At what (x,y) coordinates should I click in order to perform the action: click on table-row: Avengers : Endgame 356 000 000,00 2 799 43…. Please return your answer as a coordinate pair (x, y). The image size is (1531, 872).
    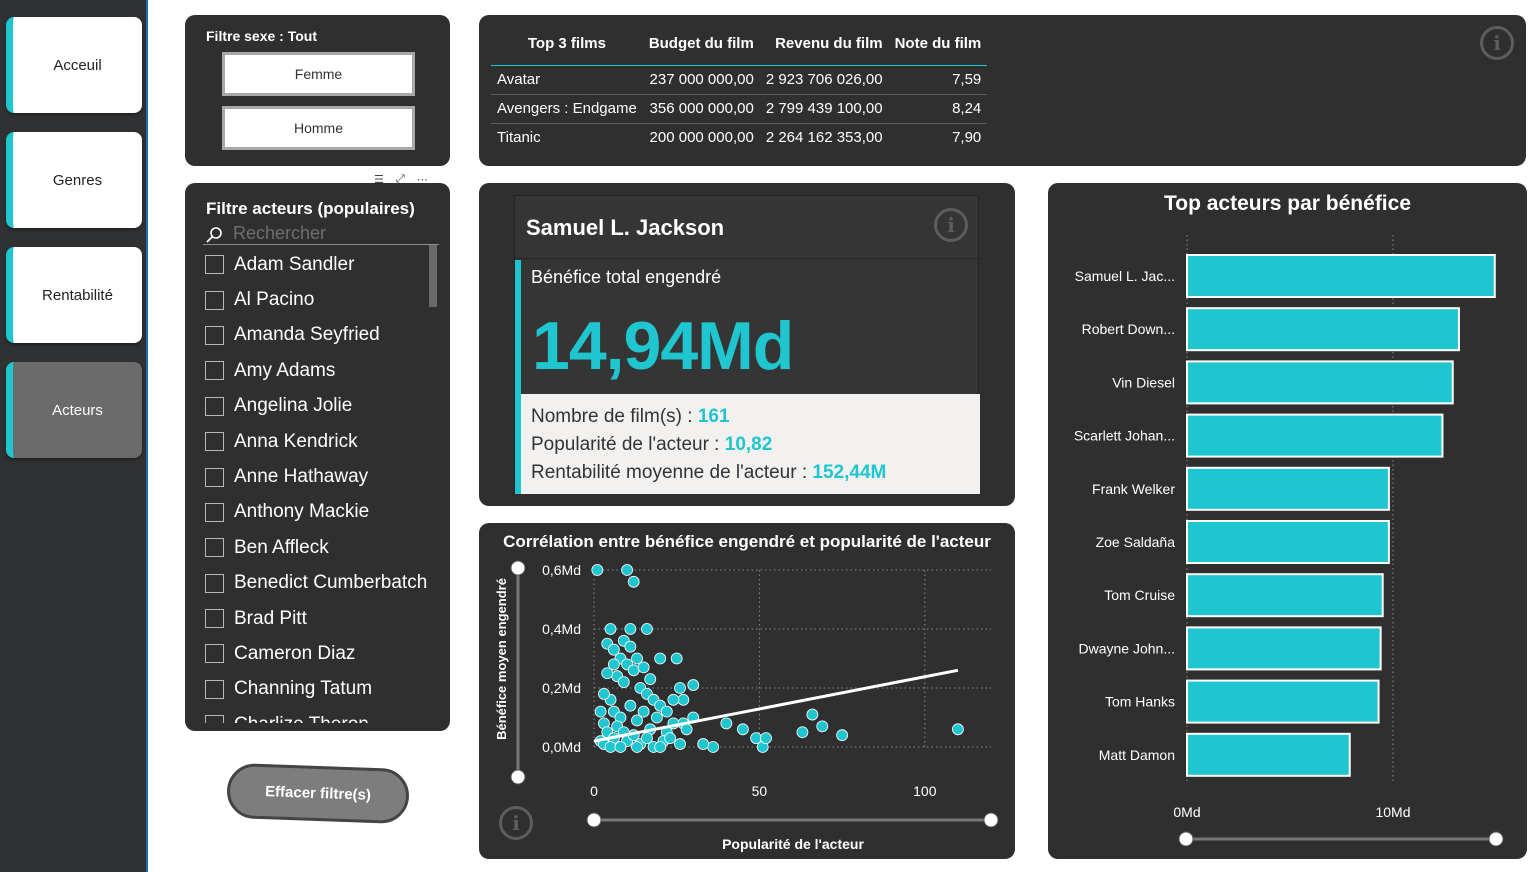
    Looking at the image, I should click on (739, 109).